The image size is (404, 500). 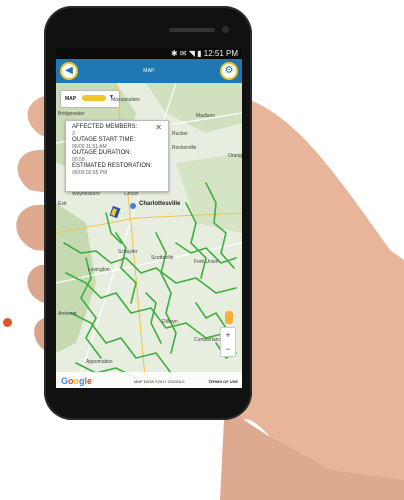 What do you see at coordinates (125, 100) in the screenshot?
I see `place-label: Massanutten` at bounding box center [125, 100].